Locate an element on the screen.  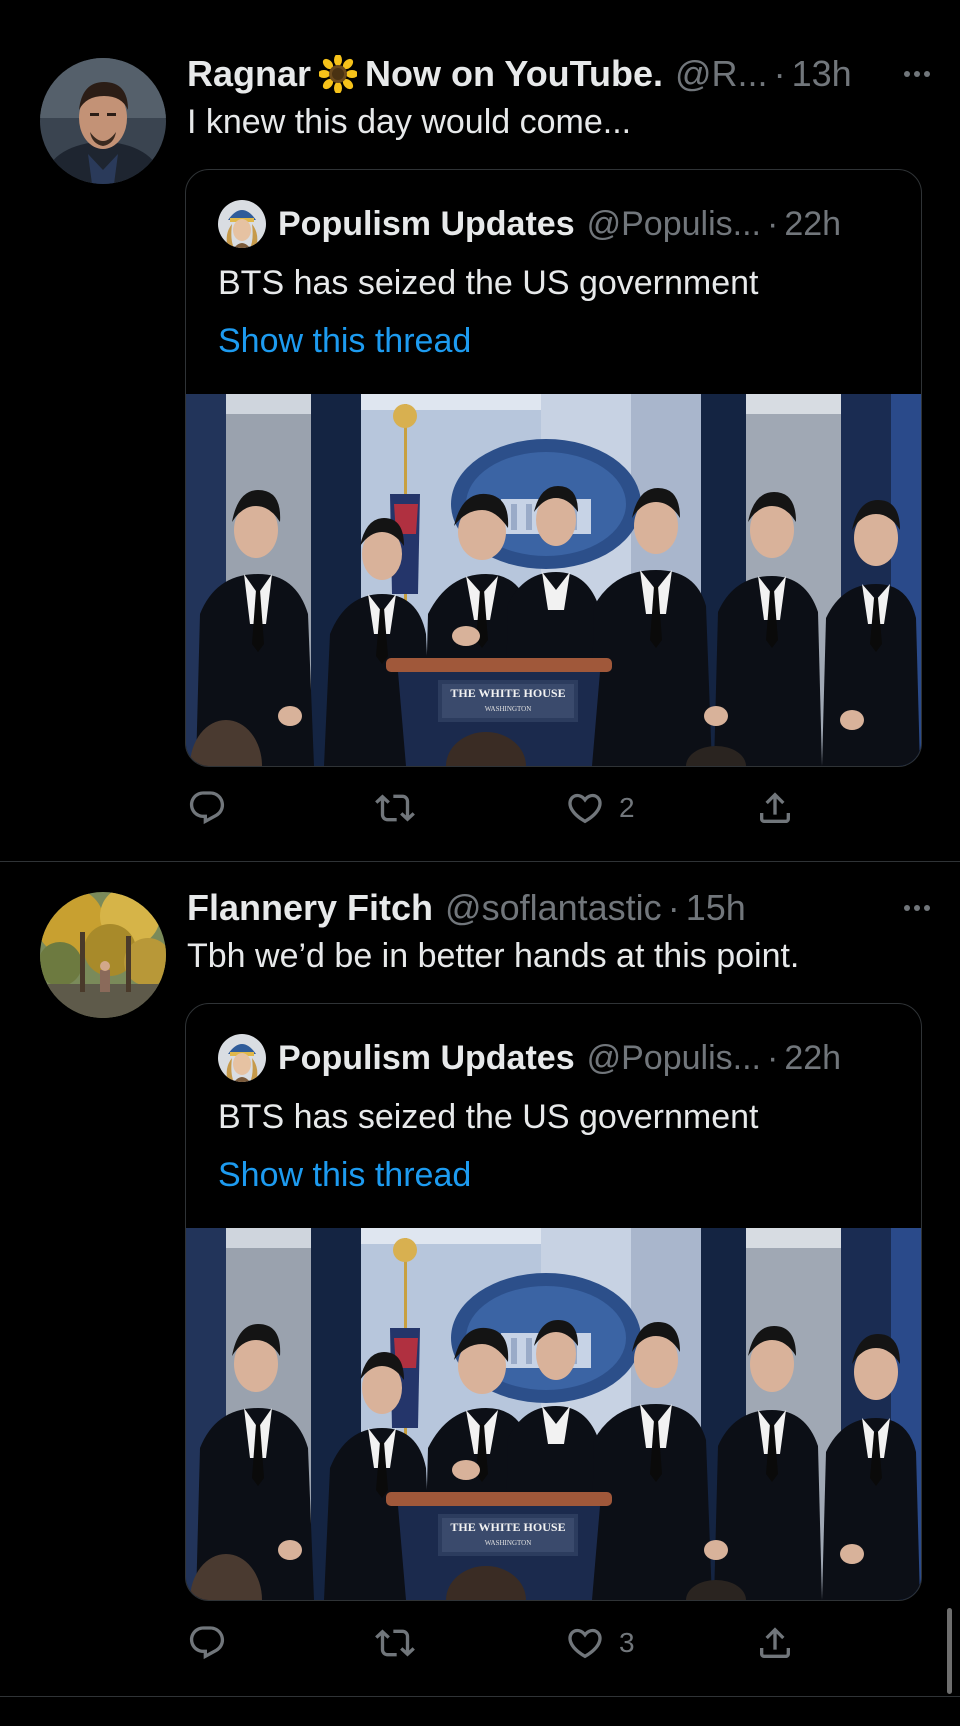
like-button: 2 is located at coordinates (600, 808).